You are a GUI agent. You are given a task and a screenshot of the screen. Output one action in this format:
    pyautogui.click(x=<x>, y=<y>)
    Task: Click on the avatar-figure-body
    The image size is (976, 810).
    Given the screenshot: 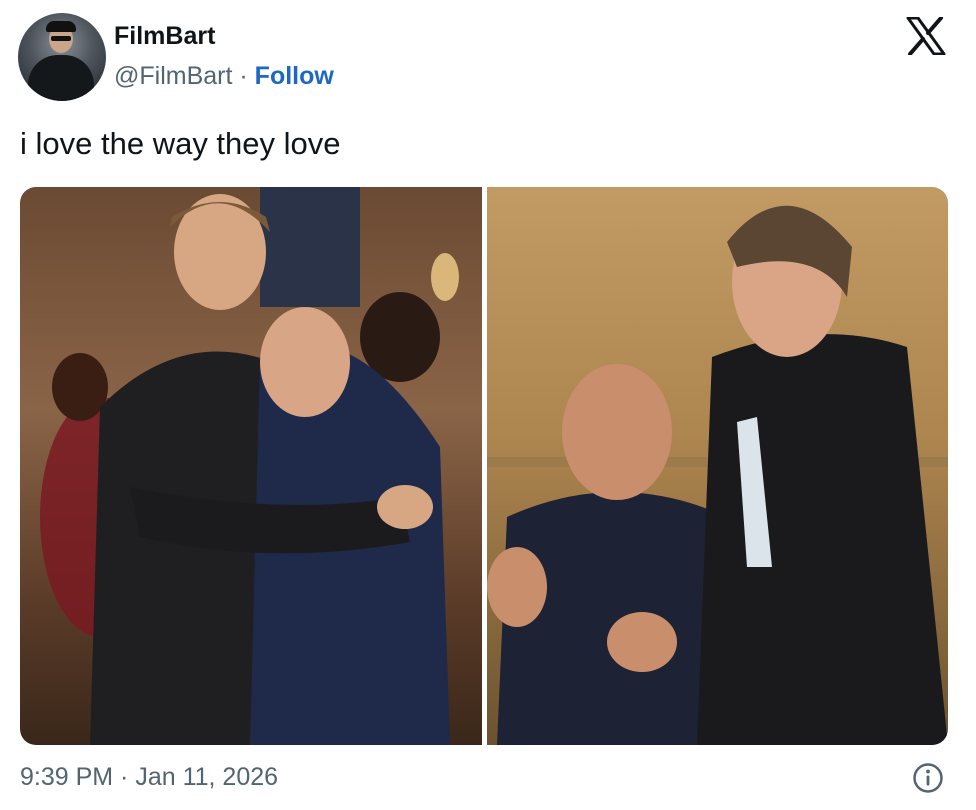 What is the action you would take?
    pyautogui.click(x=61, y=78)
    